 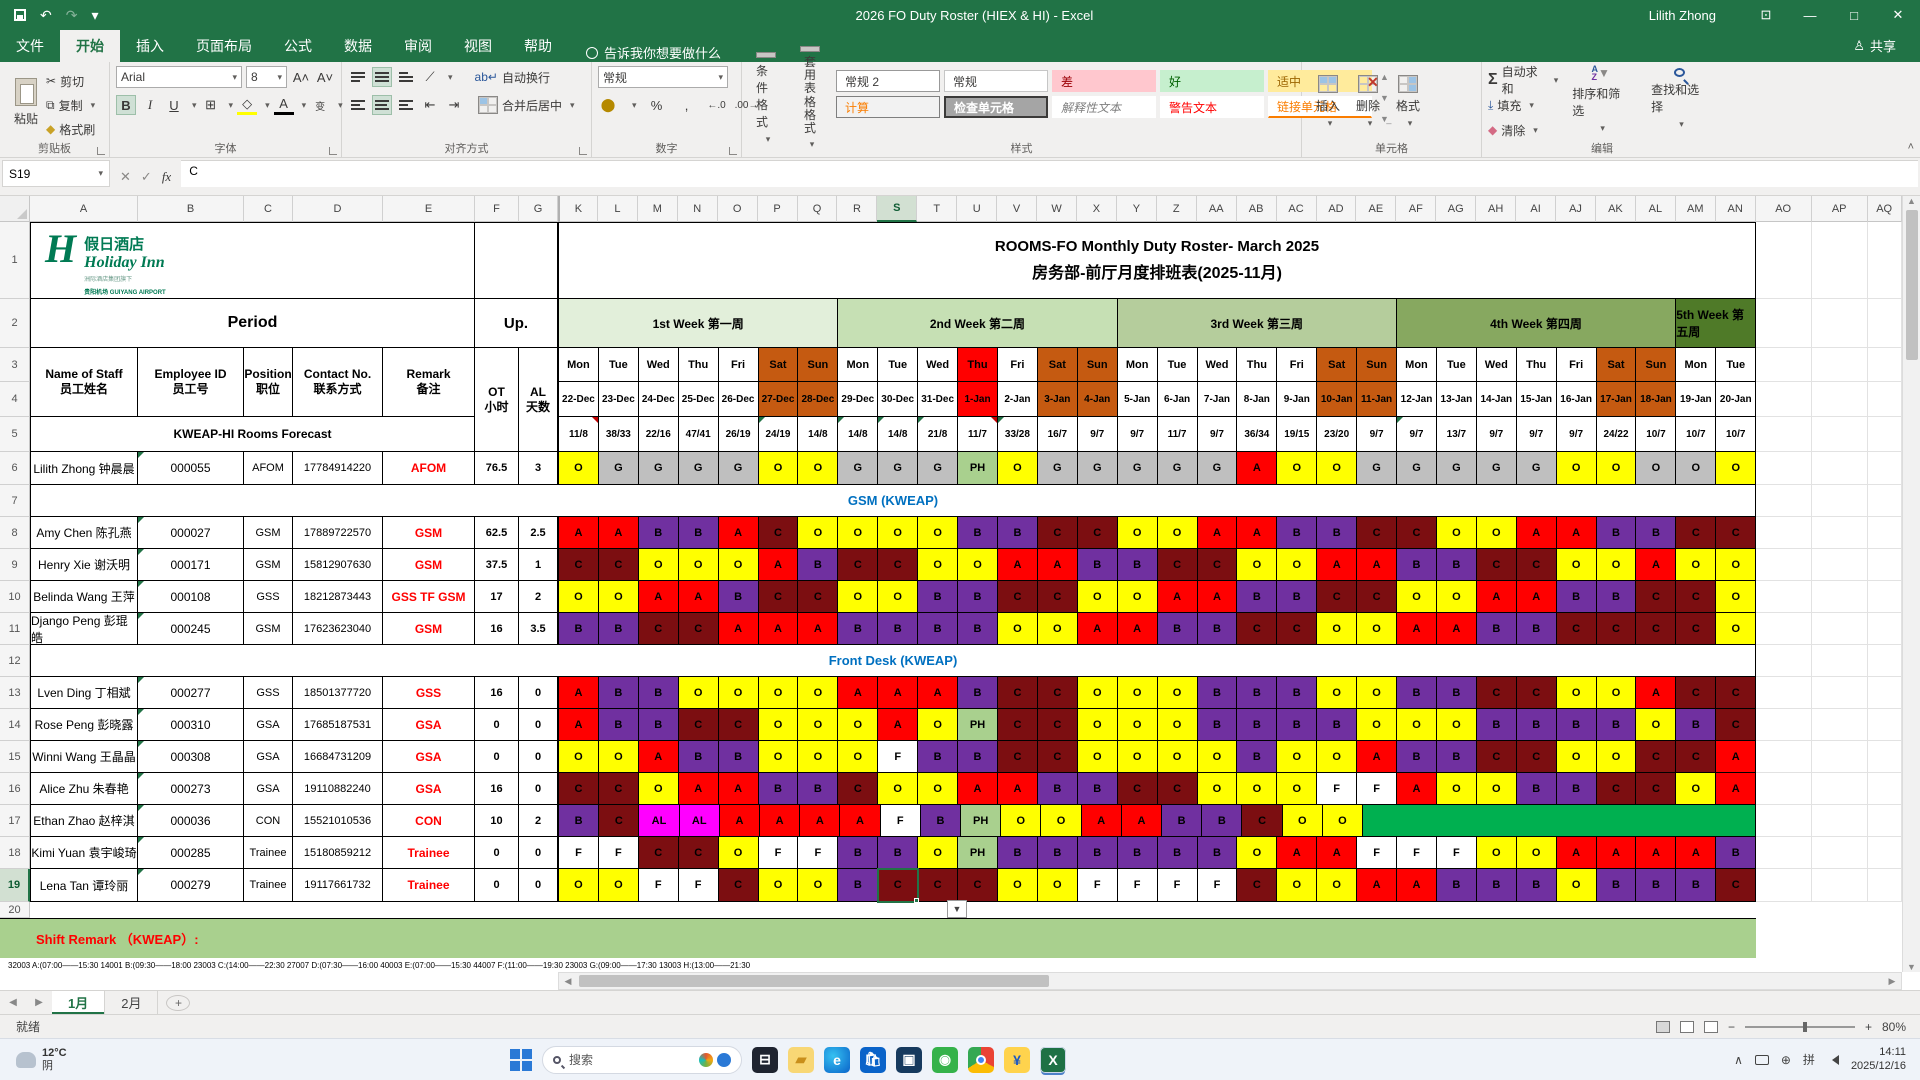 What do you see at coordinates (814, 981) in the screenshot?
I see `hscroll-thumb` at bounding box center [814, 981].